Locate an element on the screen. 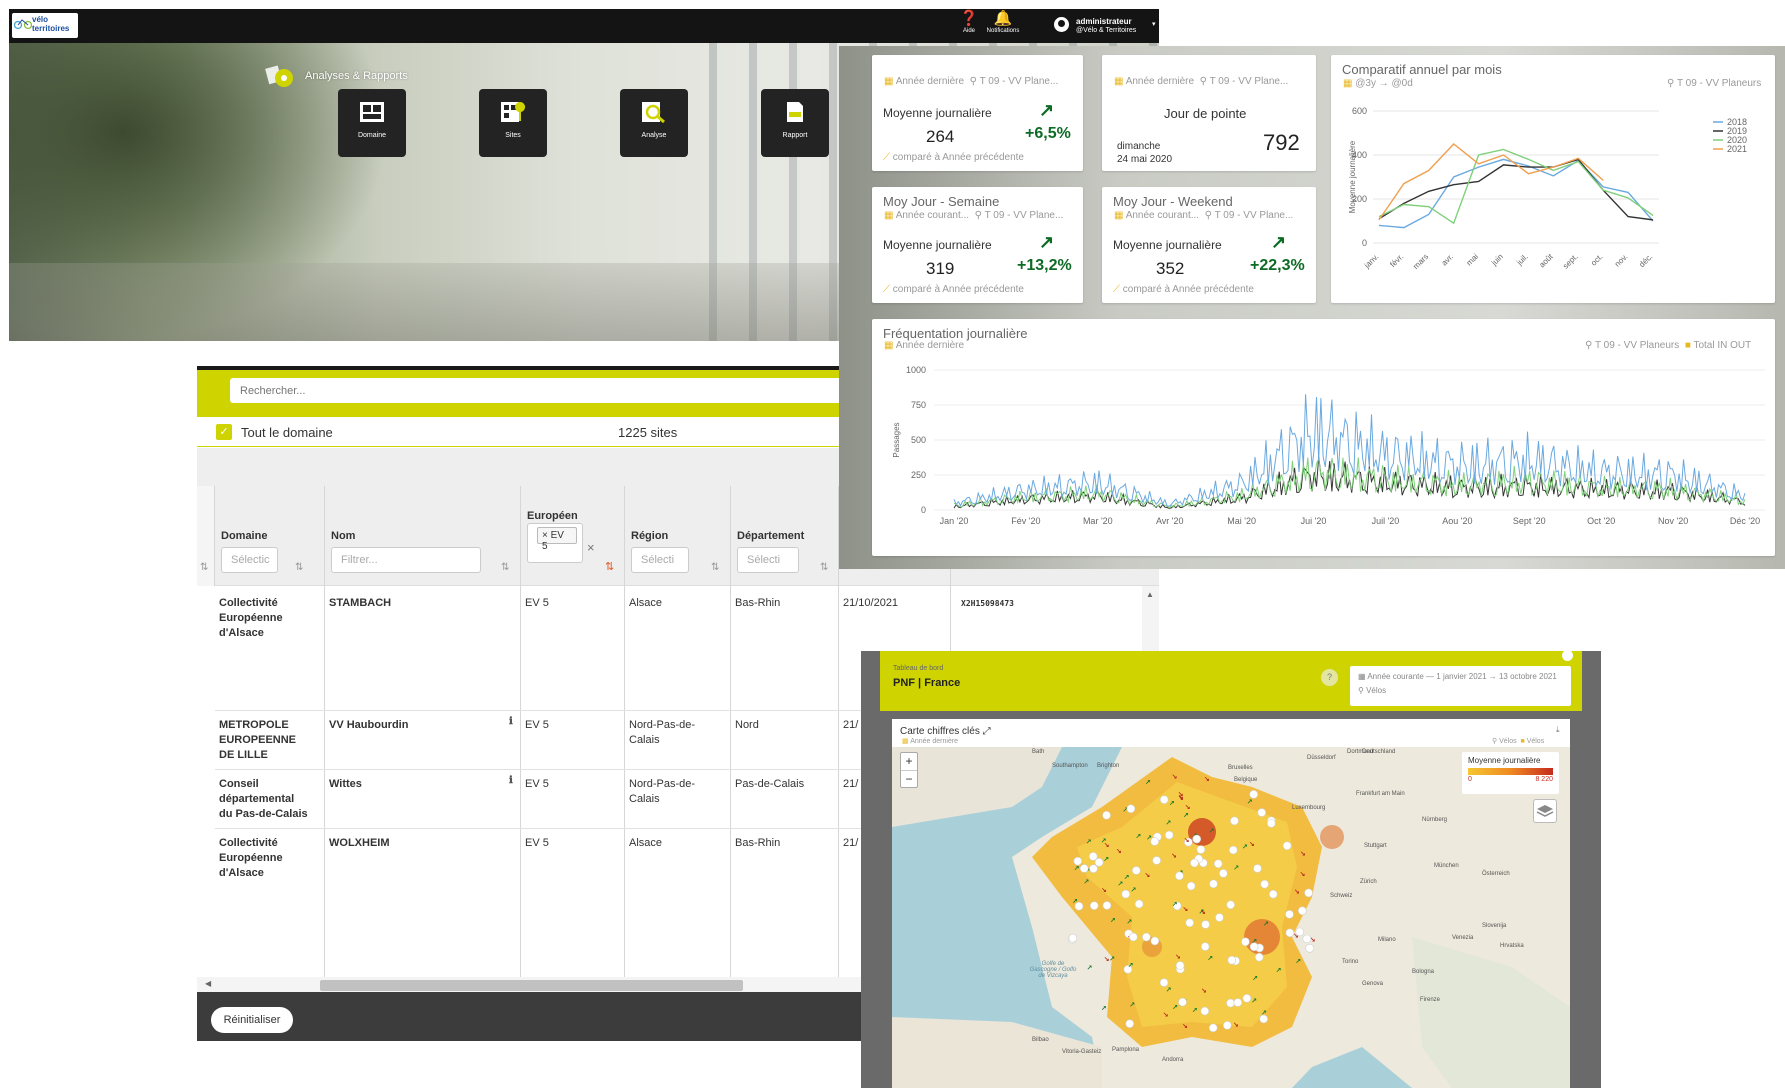 This screenshot has height=1088, width=1785. tile-label: Analyse is located at coordinates (654, 135).